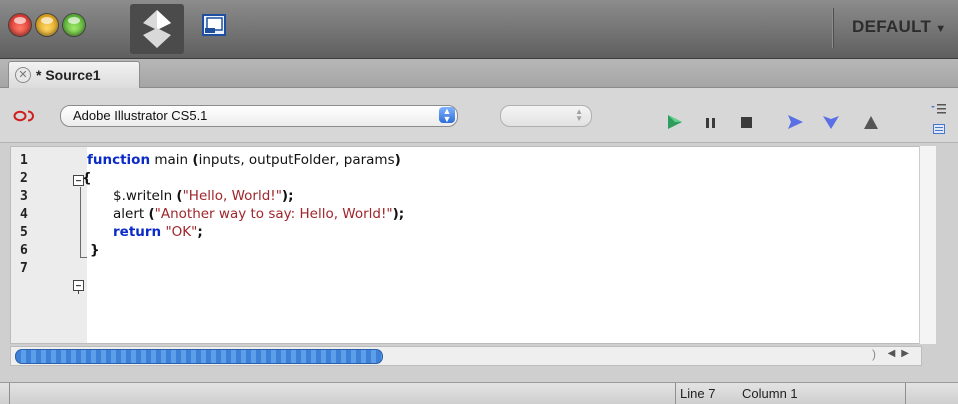  What do you see at coordinates (273, 214) in the screenshot?
I see `string-literal: "Another way to say: Hello, World!"` at bounding box center [273, 214].